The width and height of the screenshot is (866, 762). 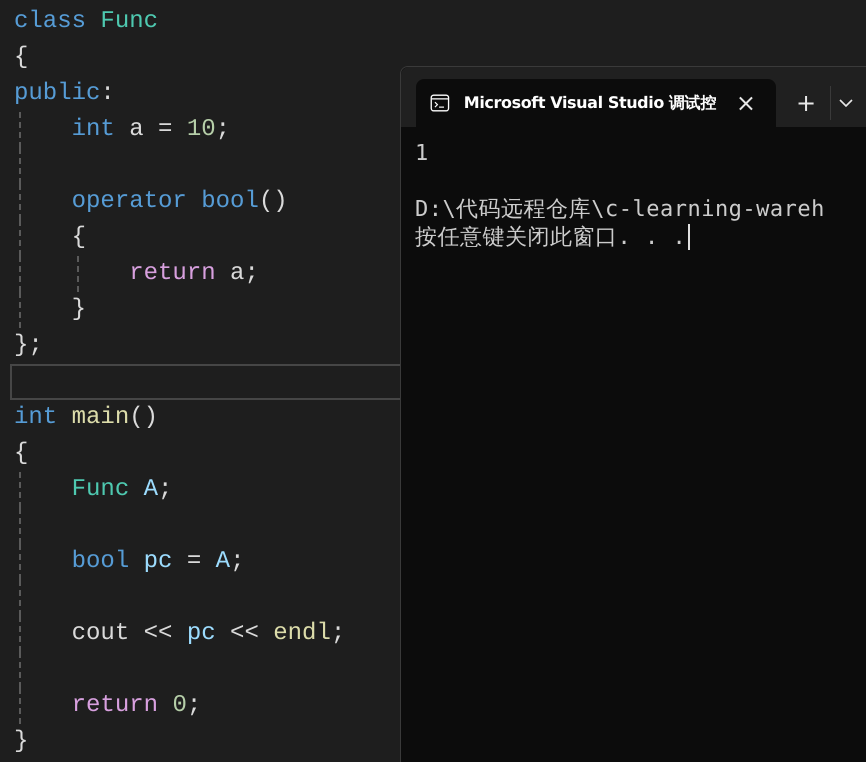 What do you see at coordinates (620, 210) in the screenshot?
I see `console-output-line: D:\代码远程仓库\c-learning-wareh` at bounding box center [620, 210].